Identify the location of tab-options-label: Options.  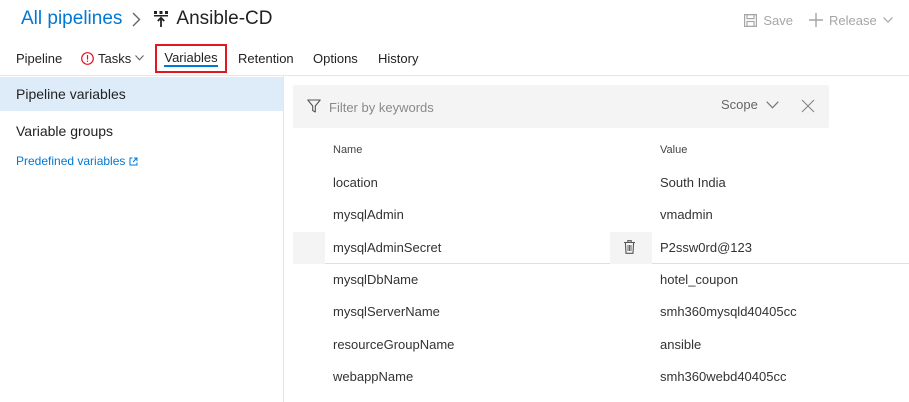
(335, 58).